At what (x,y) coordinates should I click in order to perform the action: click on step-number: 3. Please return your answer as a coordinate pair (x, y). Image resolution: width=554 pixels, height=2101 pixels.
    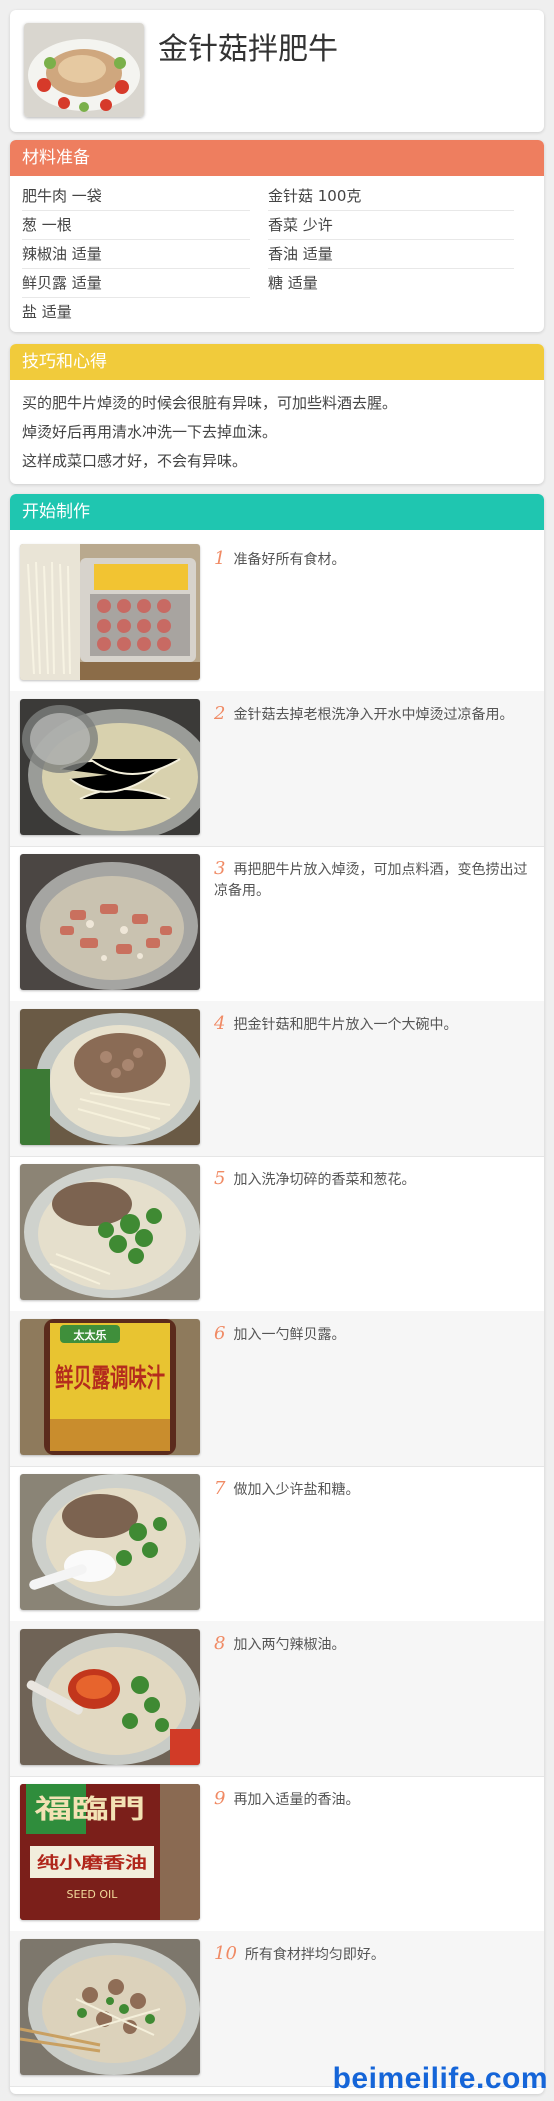
    Looking at the image, I should click on (220, 868).